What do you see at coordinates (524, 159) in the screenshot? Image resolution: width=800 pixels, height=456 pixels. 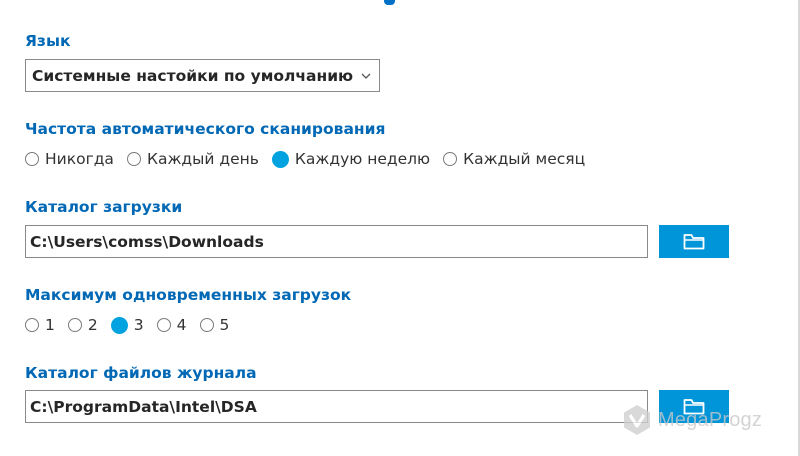 I see `radio-label: Каждый месяц` at bounding box center [524, 159].